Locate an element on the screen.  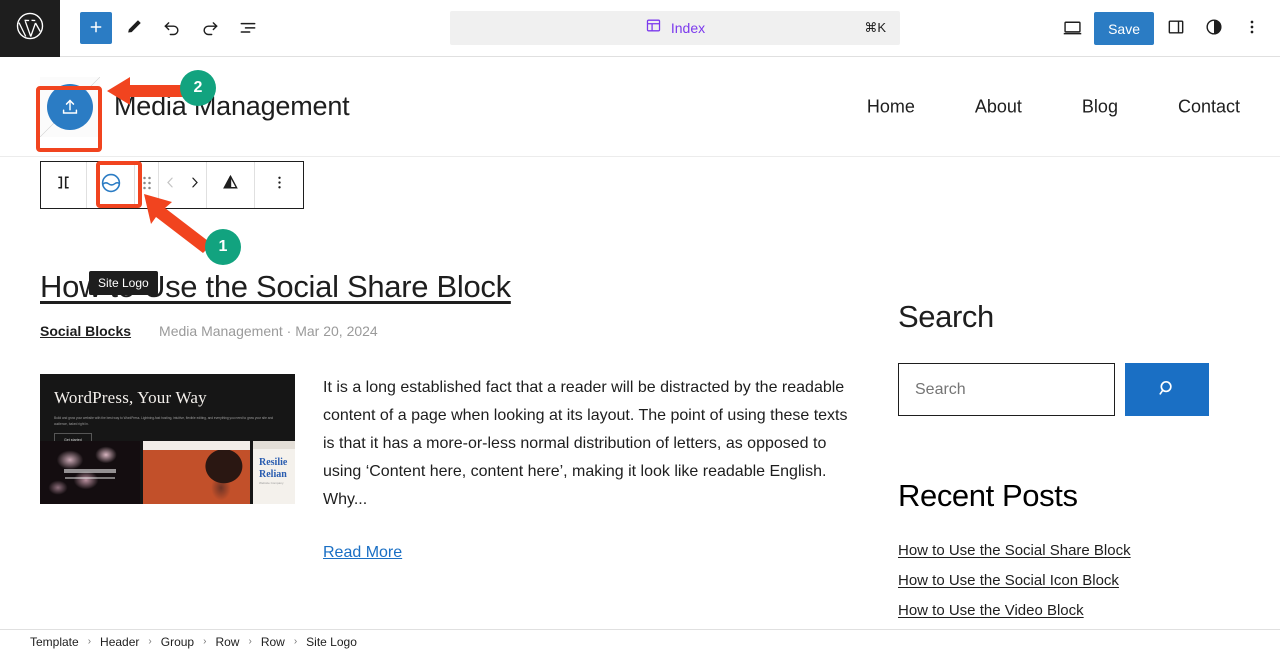
top-bar-actions: Save is located at coordinates (1162, 28).